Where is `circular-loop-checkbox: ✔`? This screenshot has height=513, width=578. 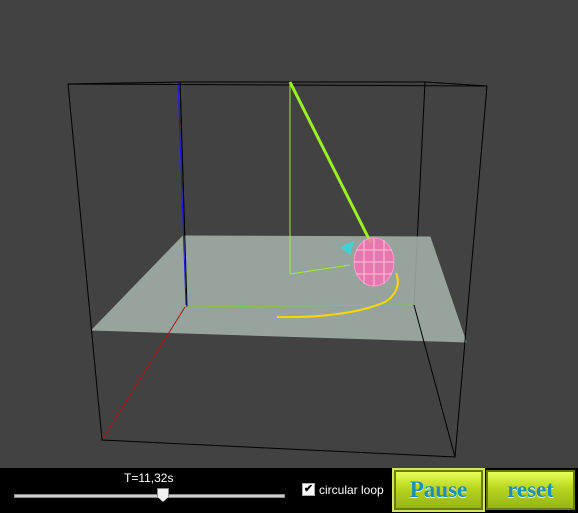
circular-loop-checkbox: ✔ is located at coordinates (308, 489).